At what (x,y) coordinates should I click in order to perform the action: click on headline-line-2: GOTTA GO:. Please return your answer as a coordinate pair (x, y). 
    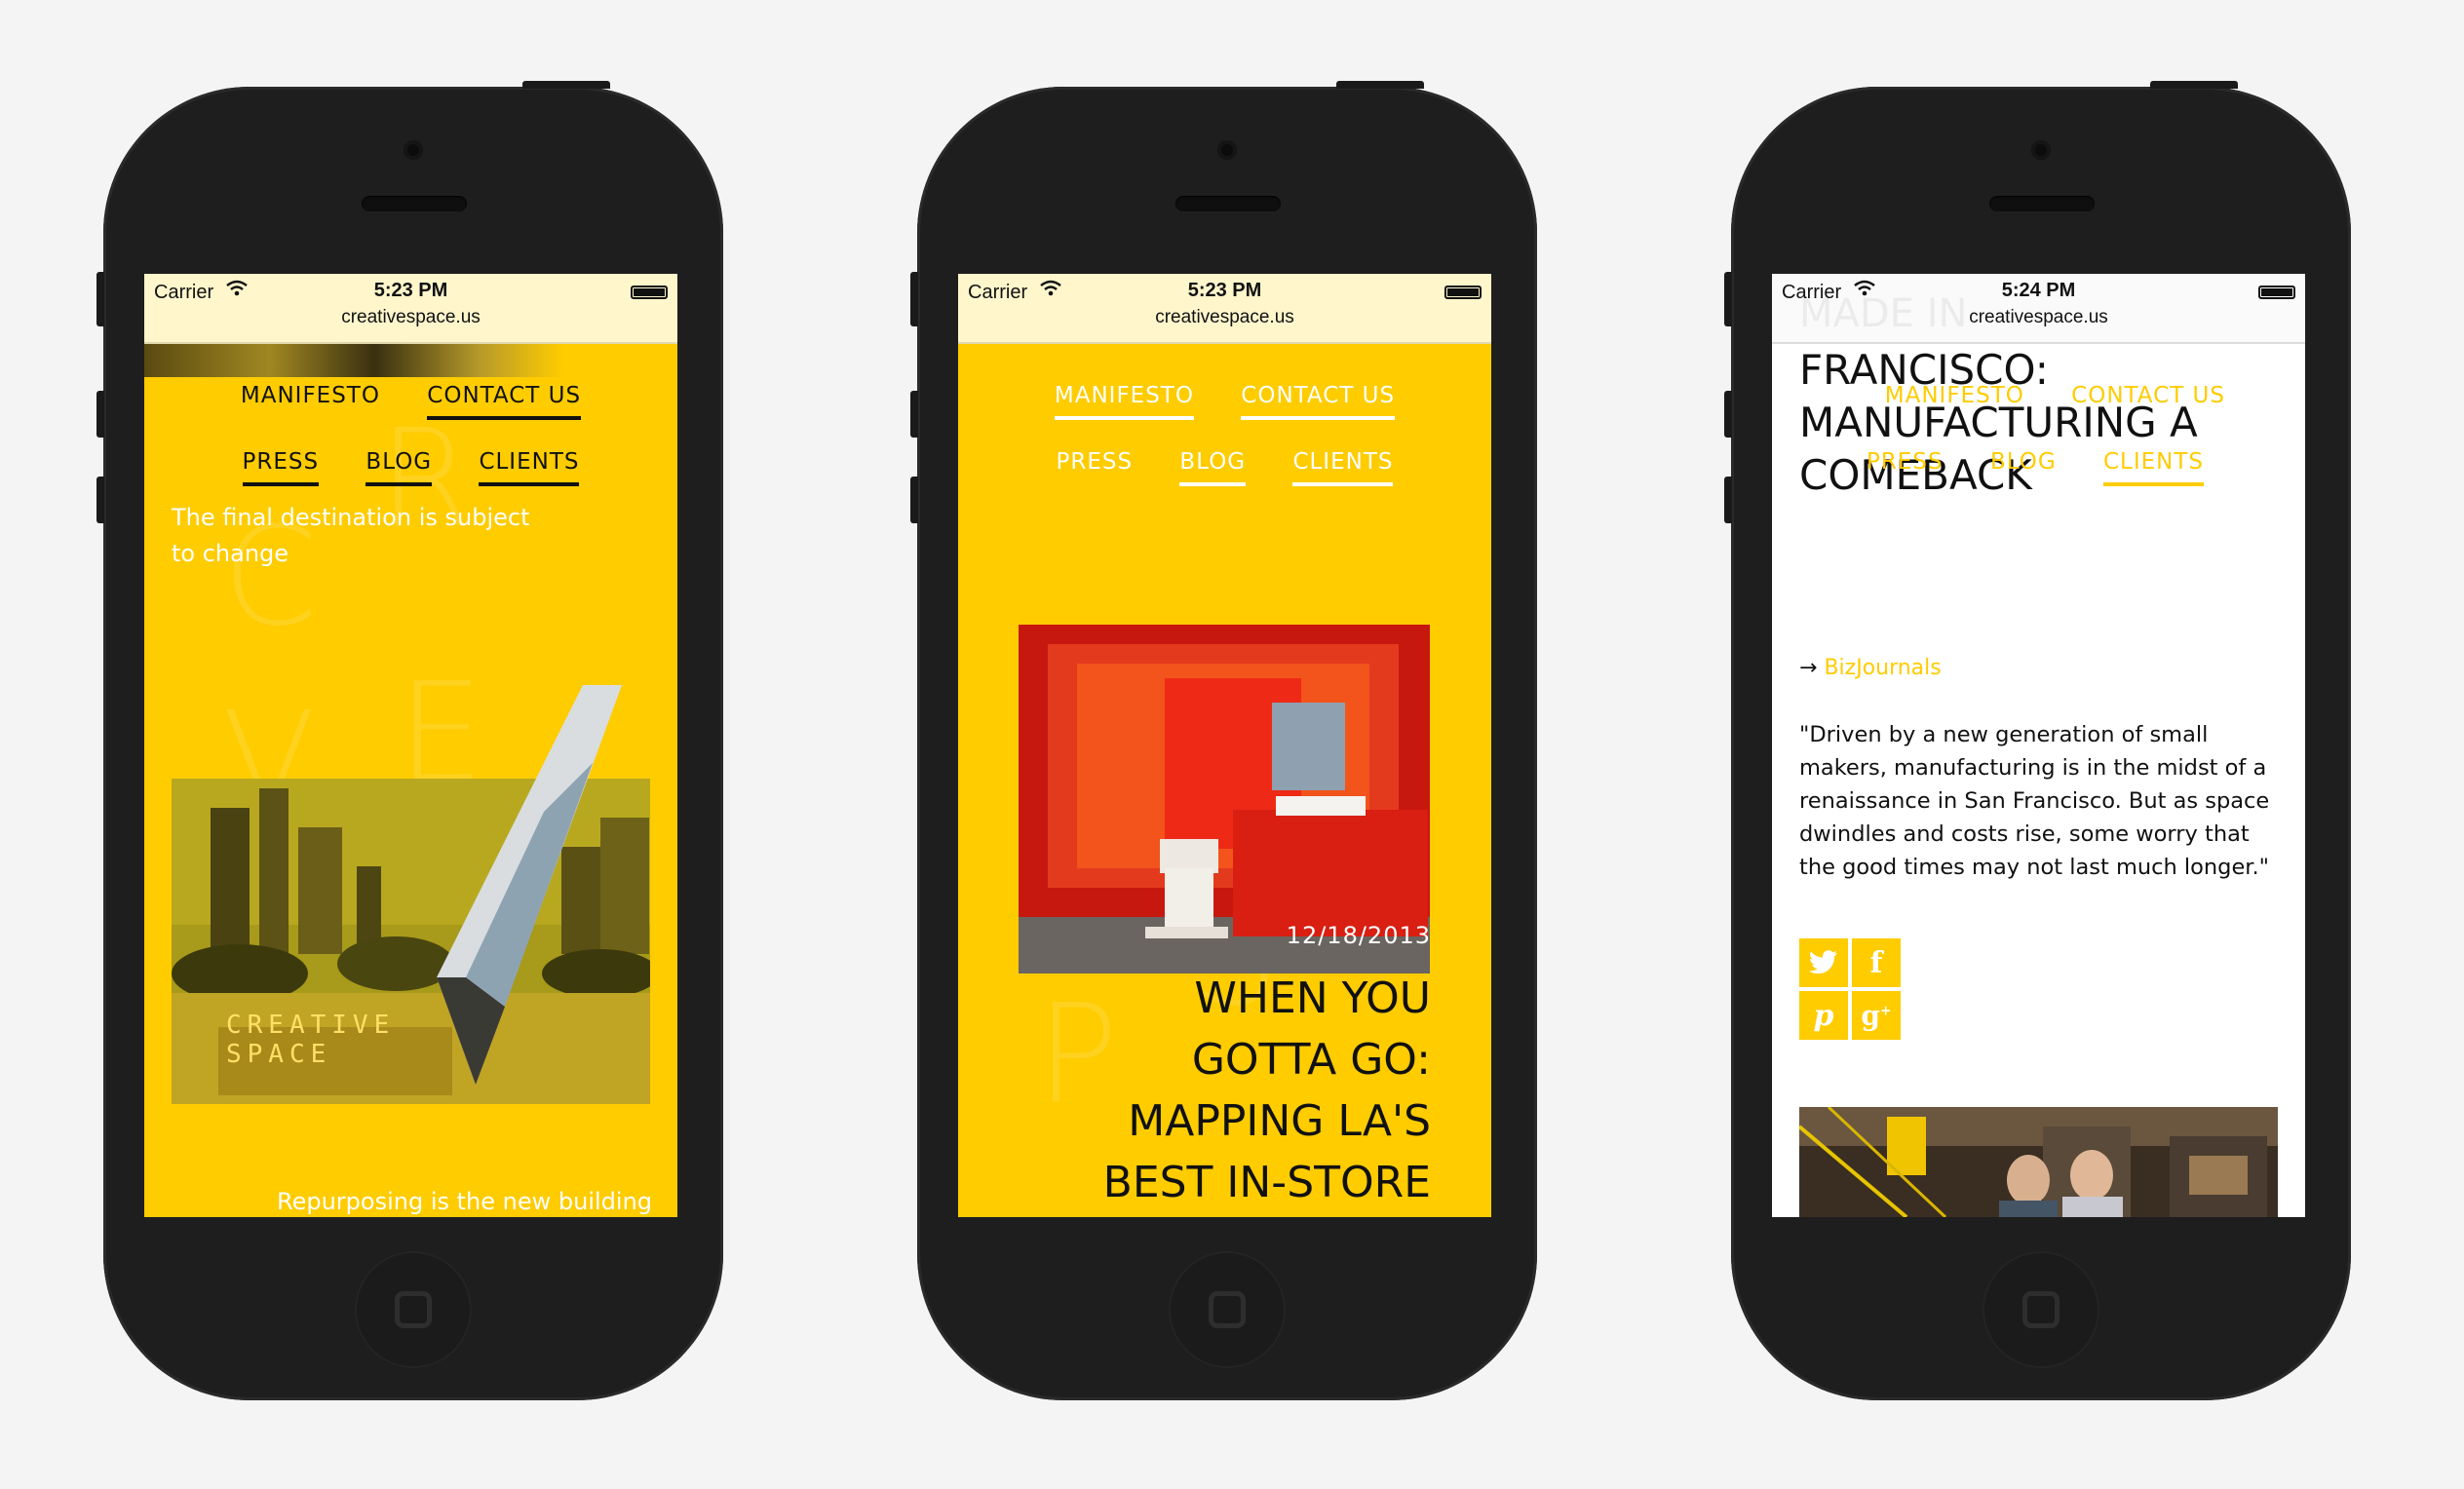
    Looking at the image, I should click on (1311, 1060).